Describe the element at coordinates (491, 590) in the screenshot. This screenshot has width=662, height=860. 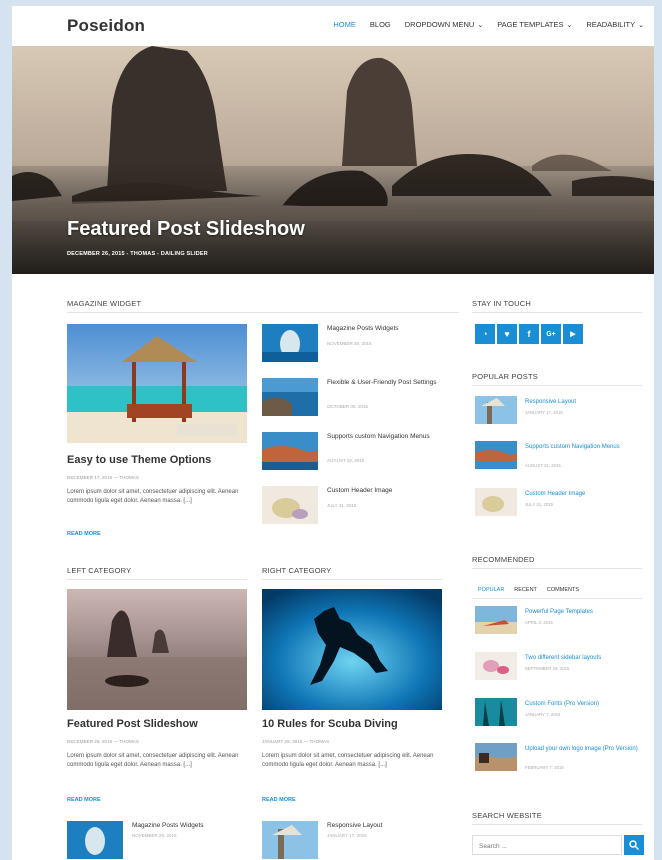
I see `tab-popular: POPULAR` at that location.